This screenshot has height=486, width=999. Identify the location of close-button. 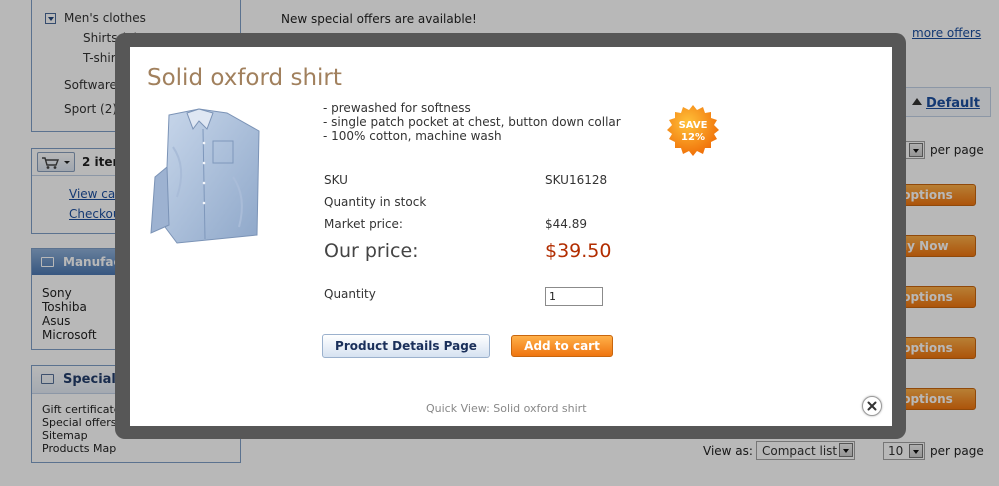
(872, 406).